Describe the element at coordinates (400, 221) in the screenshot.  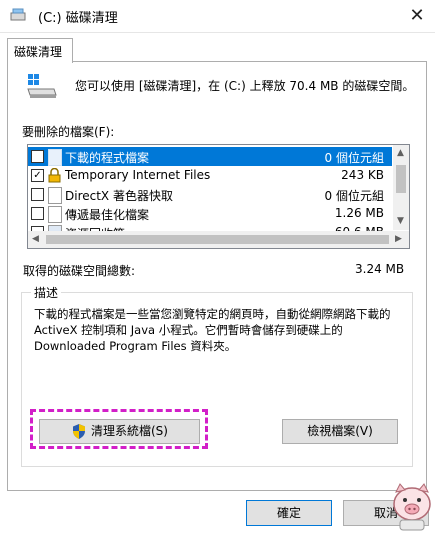
I see `scroll-down-arrow-icon: ▼` at that location.